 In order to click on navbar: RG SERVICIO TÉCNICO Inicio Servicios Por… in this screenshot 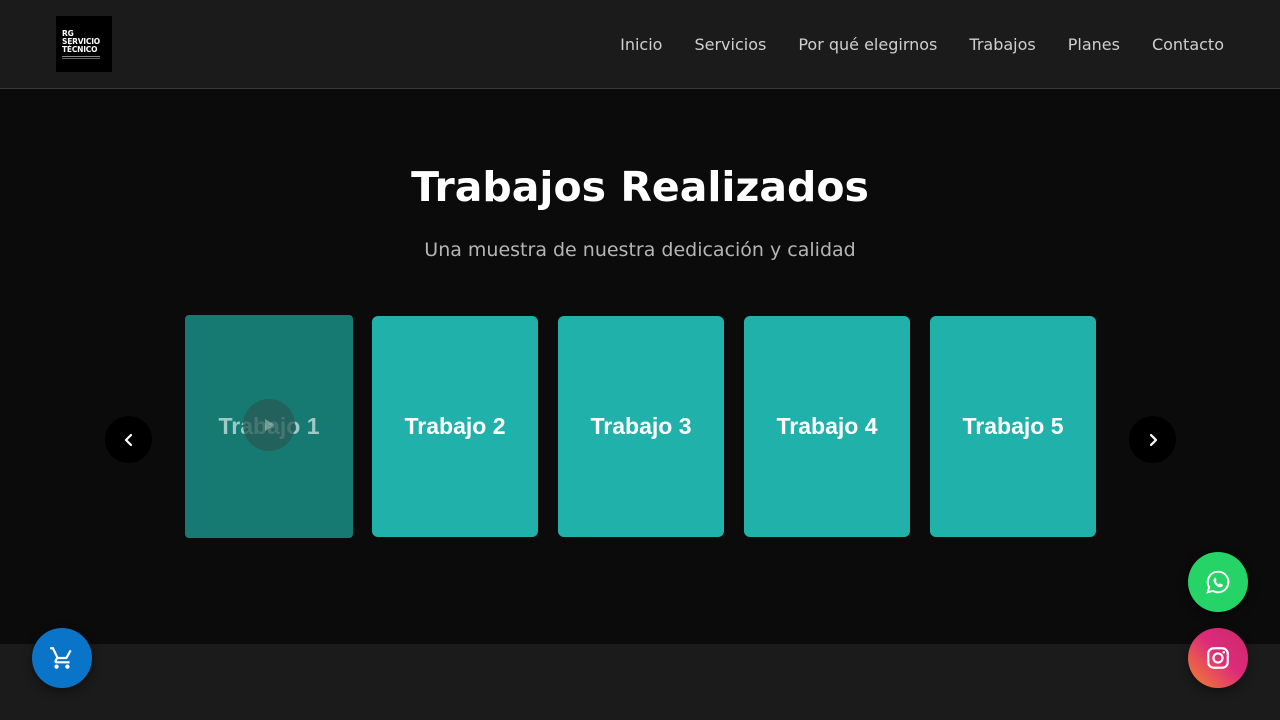, I will do `click(640, 44)`.